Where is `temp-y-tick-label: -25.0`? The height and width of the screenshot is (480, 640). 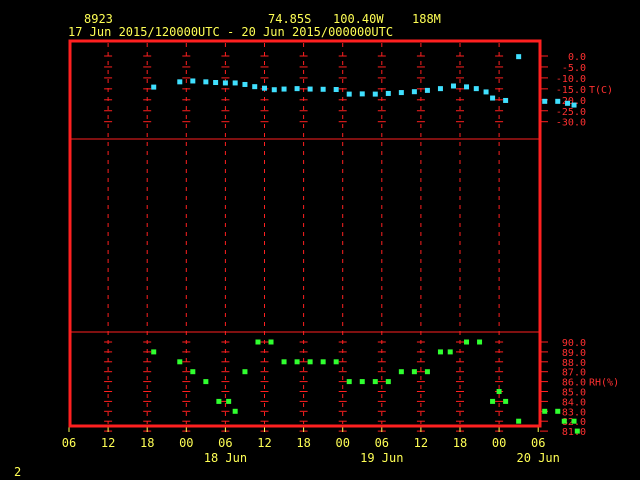
temp-y-tick-label: -25.0 is located at coordinates (571, 112).